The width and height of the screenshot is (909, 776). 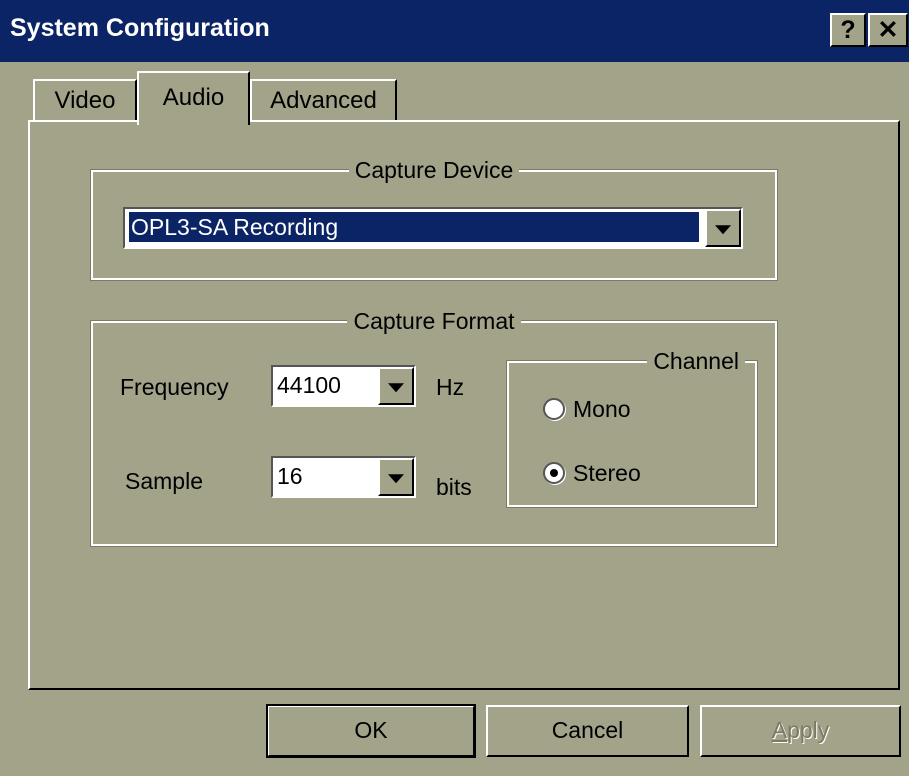 I want to click on sample-dropdown-button, so click(x=396, y=477).